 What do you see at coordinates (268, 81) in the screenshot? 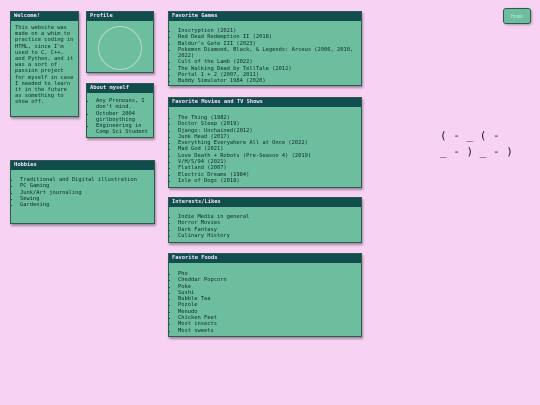
I see `games-list-item: Buddy Simulator 1984 (2020)` at bounding box center [268, 81].